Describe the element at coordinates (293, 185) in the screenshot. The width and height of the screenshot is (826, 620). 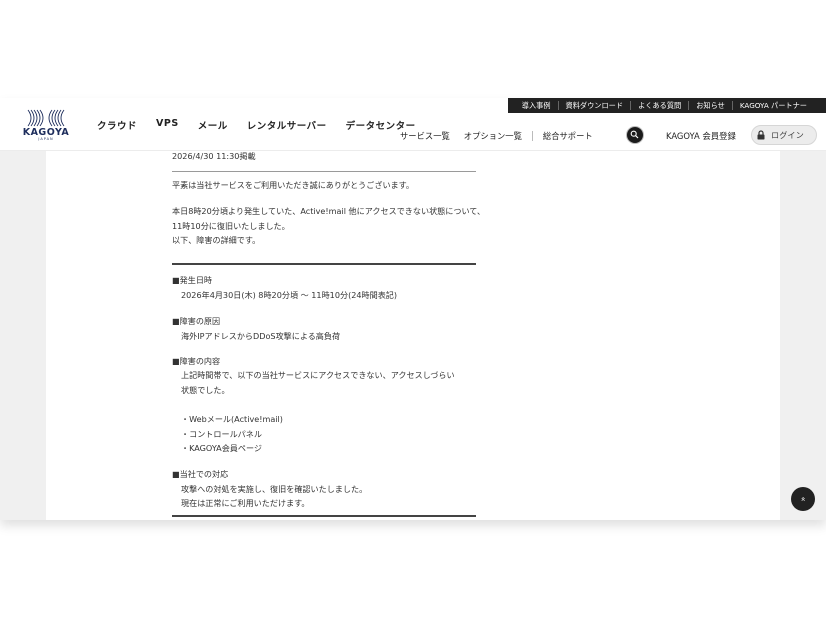
I see `greeting-text: 平素は当社サービスをご利用いただき誠にありがとうございます。` at that location.